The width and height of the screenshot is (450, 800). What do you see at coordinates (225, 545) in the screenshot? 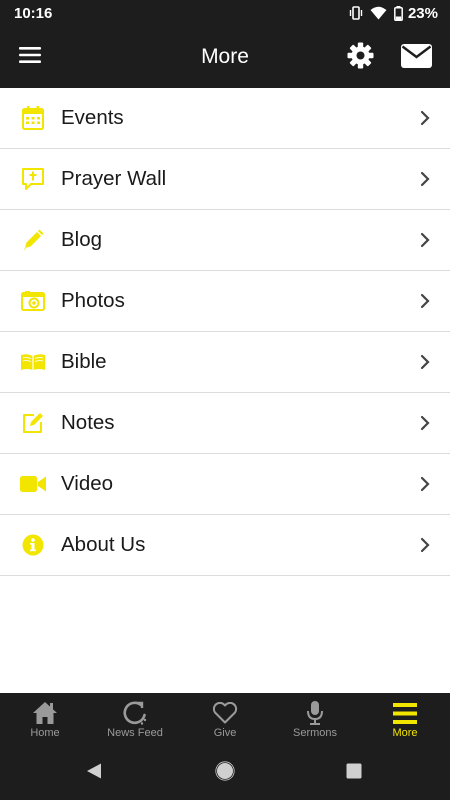
I see `menu-item-about-us: About Us` at bounding box center [225, 545].